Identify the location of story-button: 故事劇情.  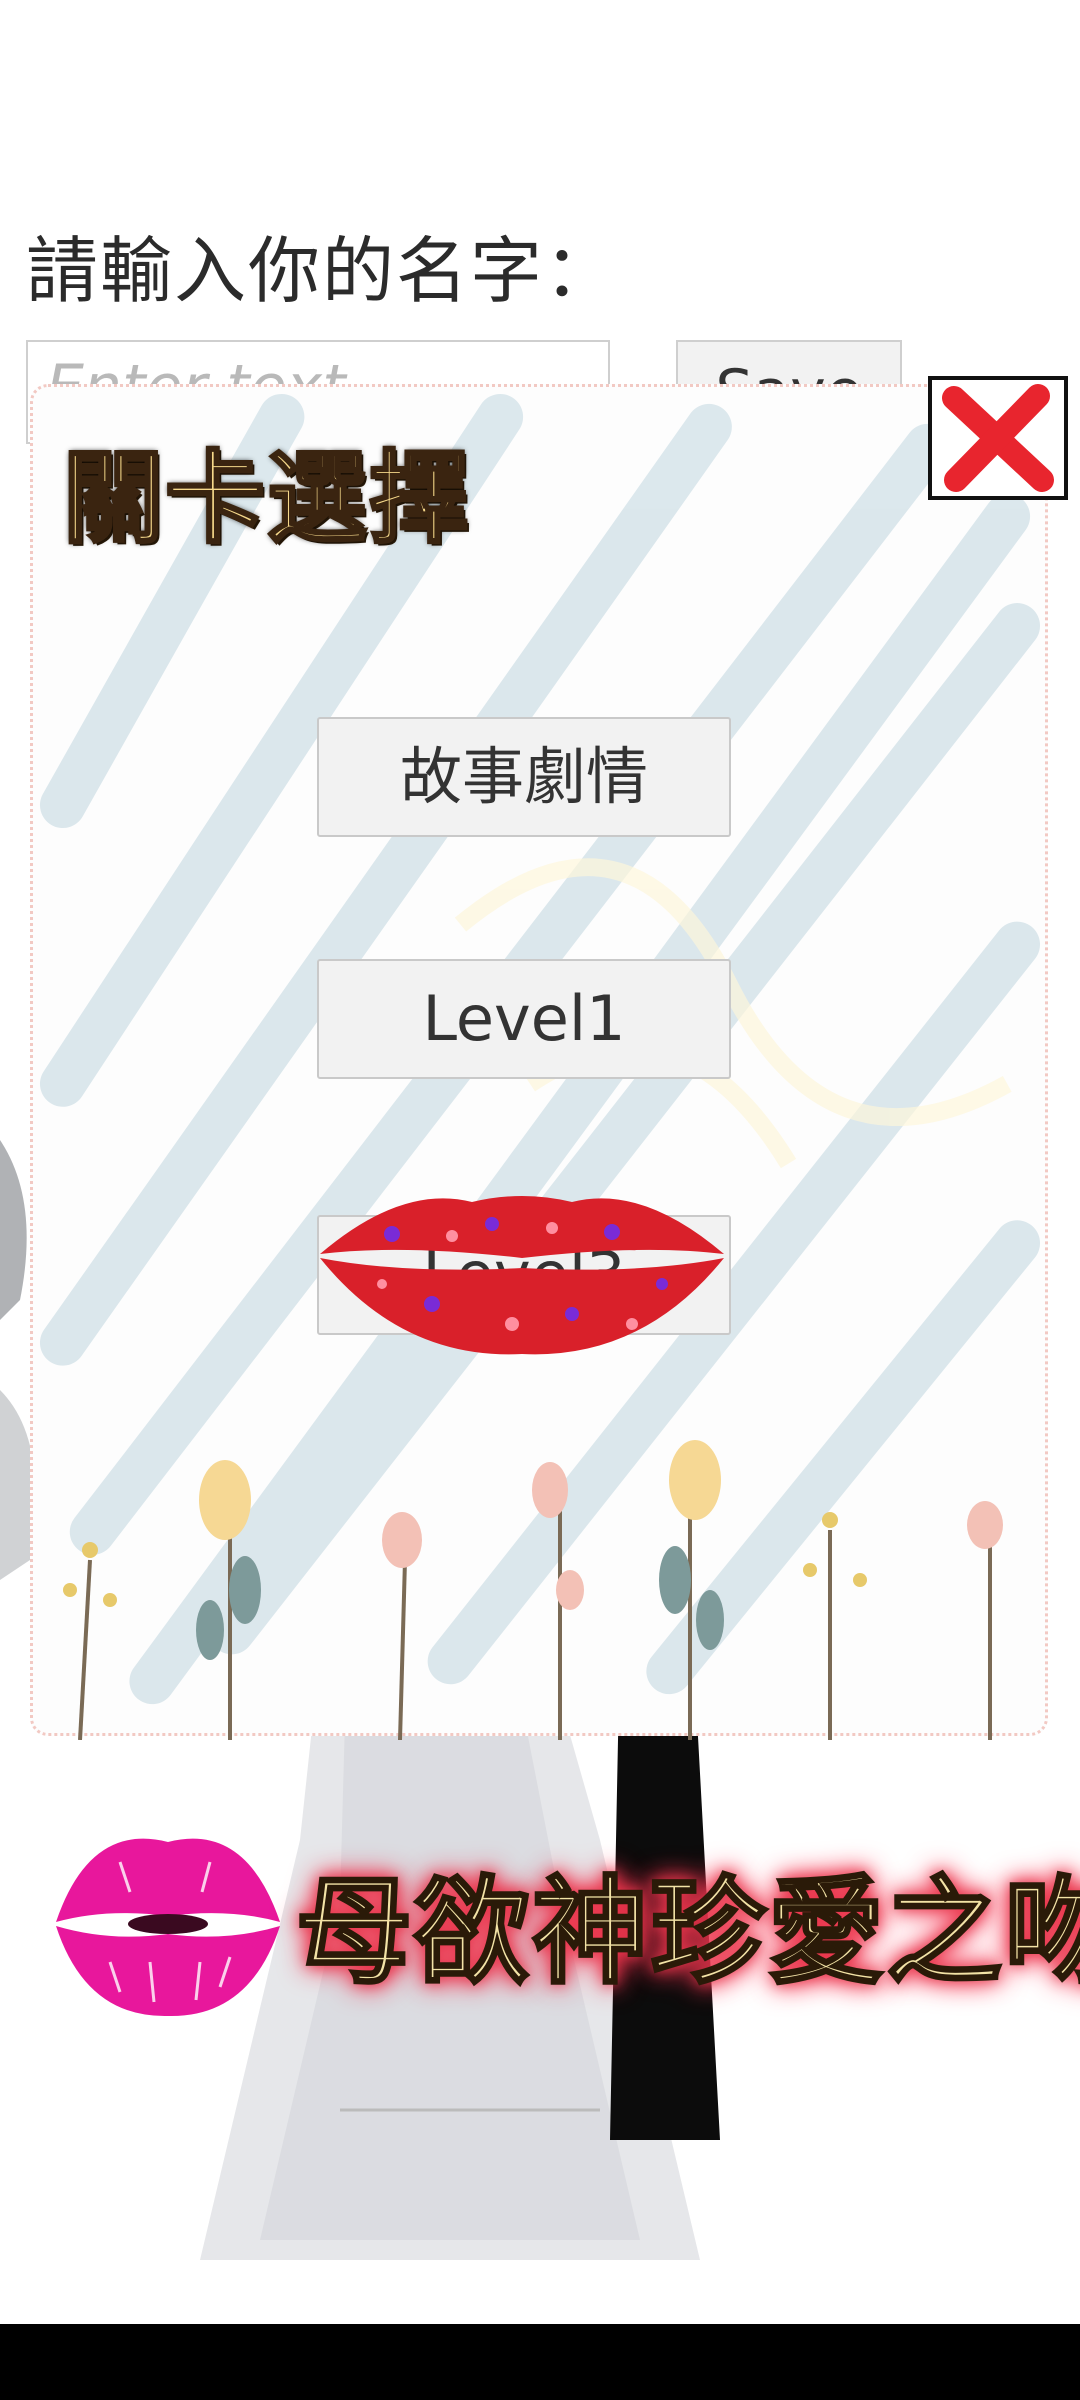
(524, 777).